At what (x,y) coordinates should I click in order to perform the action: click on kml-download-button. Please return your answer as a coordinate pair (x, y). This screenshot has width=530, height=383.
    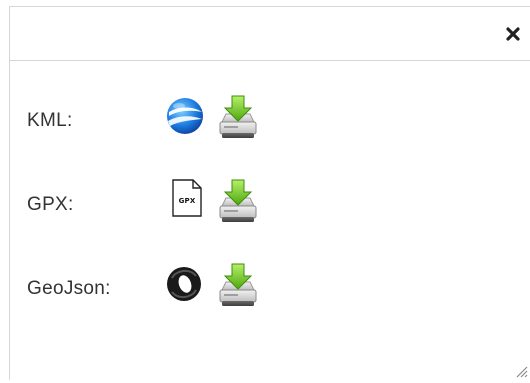
    Looking at the image, I should click on (238, 118).